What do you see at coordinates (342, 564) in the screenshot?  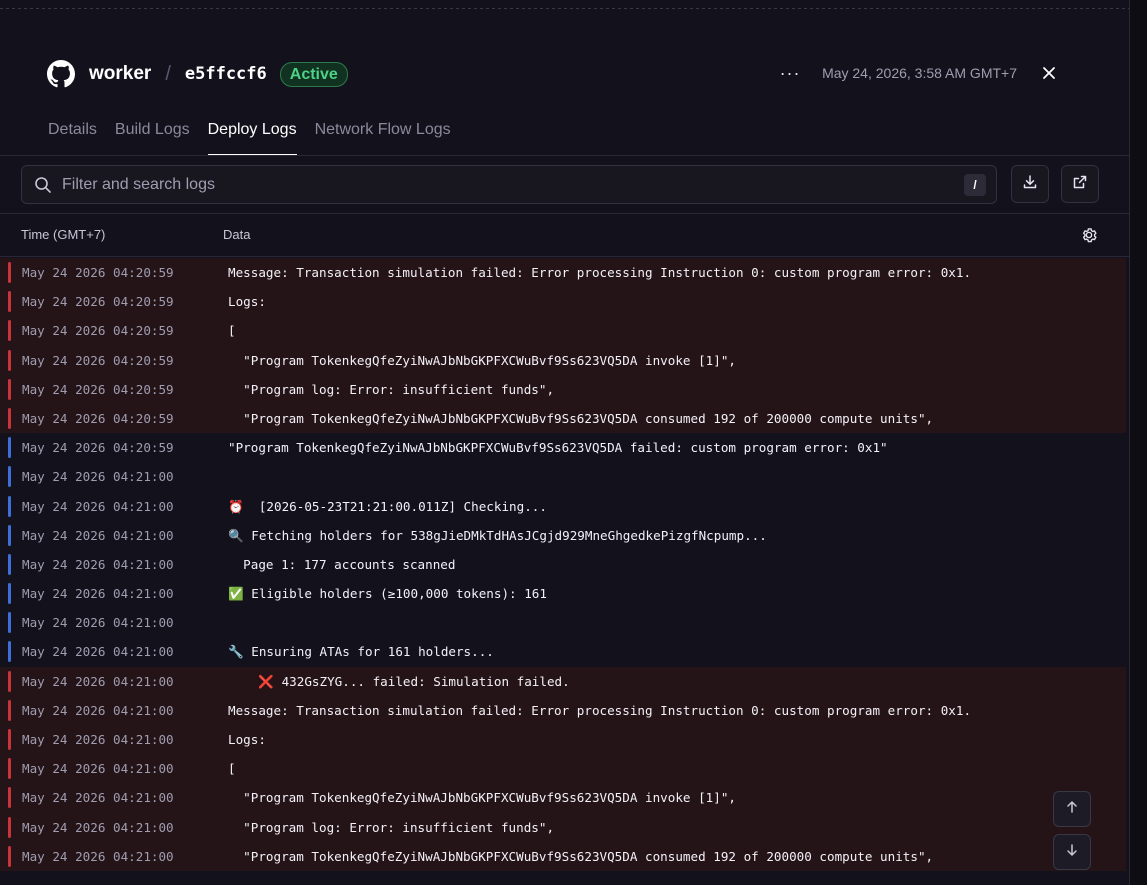 I see `log-message: Page 1: 177 accounts scanned` at bounding box center [342, 564].